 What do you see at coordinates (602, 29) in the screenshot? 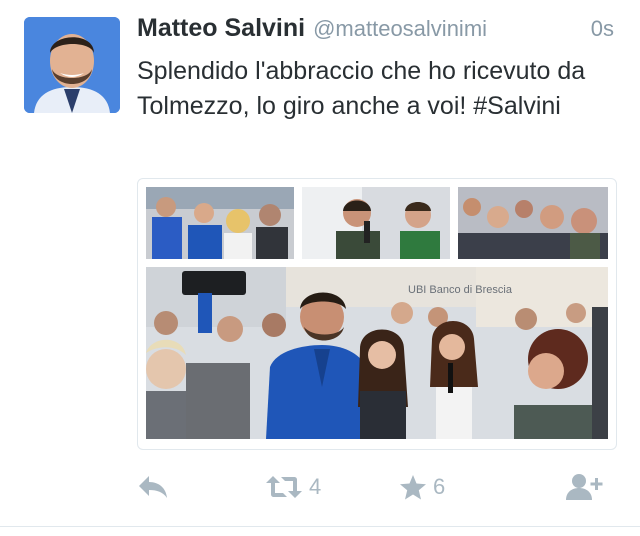
I see `timestamp: 0s` at bounding box center [602, 29].